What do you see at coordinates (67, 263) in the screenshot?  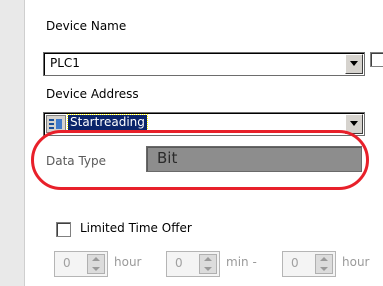 I see `hour-value: 0` at bounding box center [67, 263].